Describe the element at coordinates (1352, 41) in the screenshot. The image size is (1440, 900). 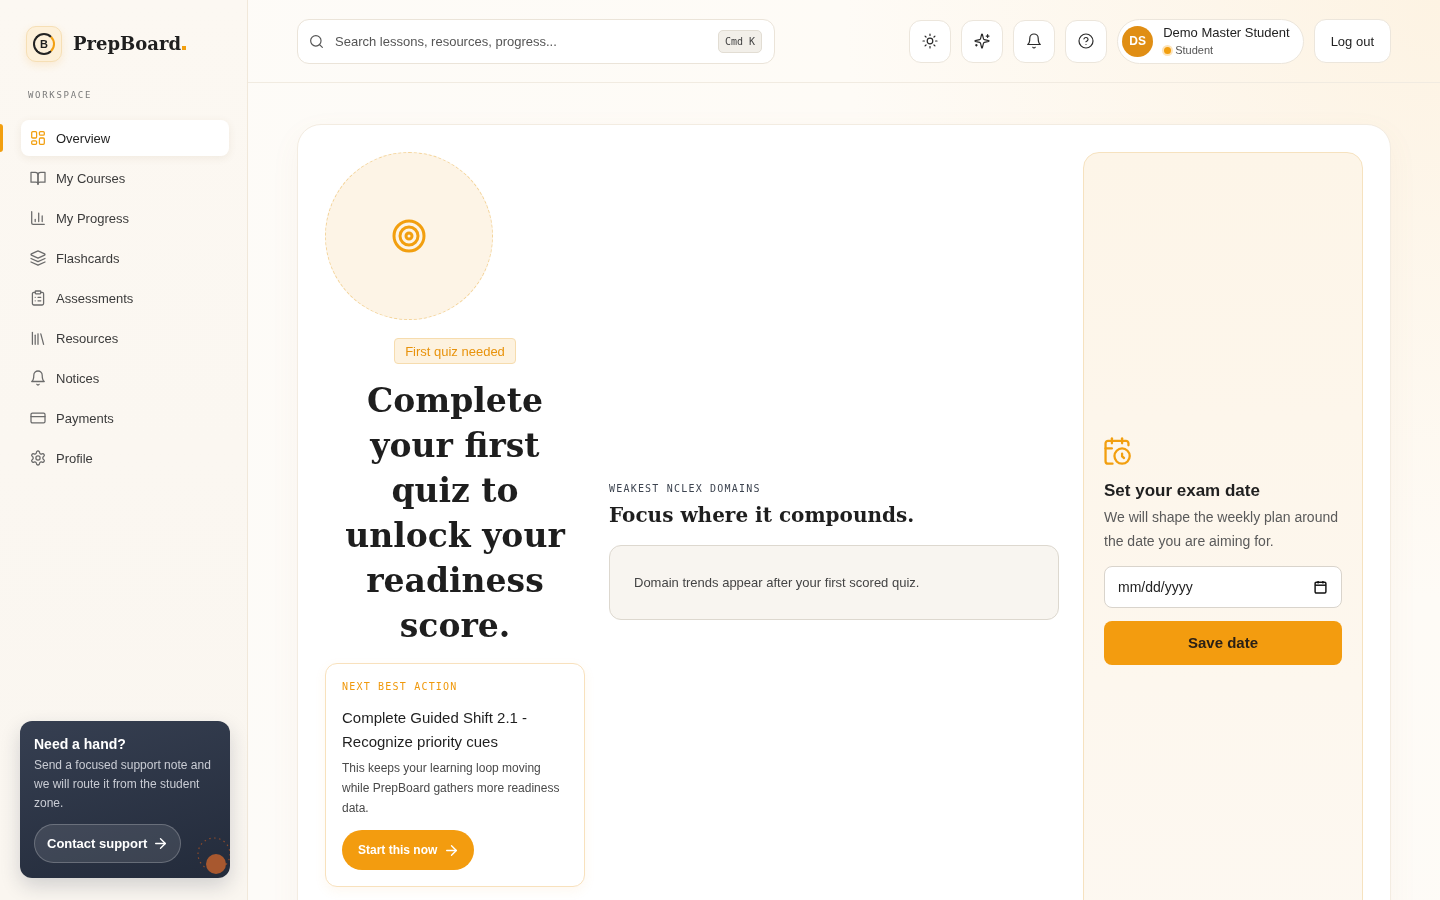
I see `logout-button: Log out` at that location.